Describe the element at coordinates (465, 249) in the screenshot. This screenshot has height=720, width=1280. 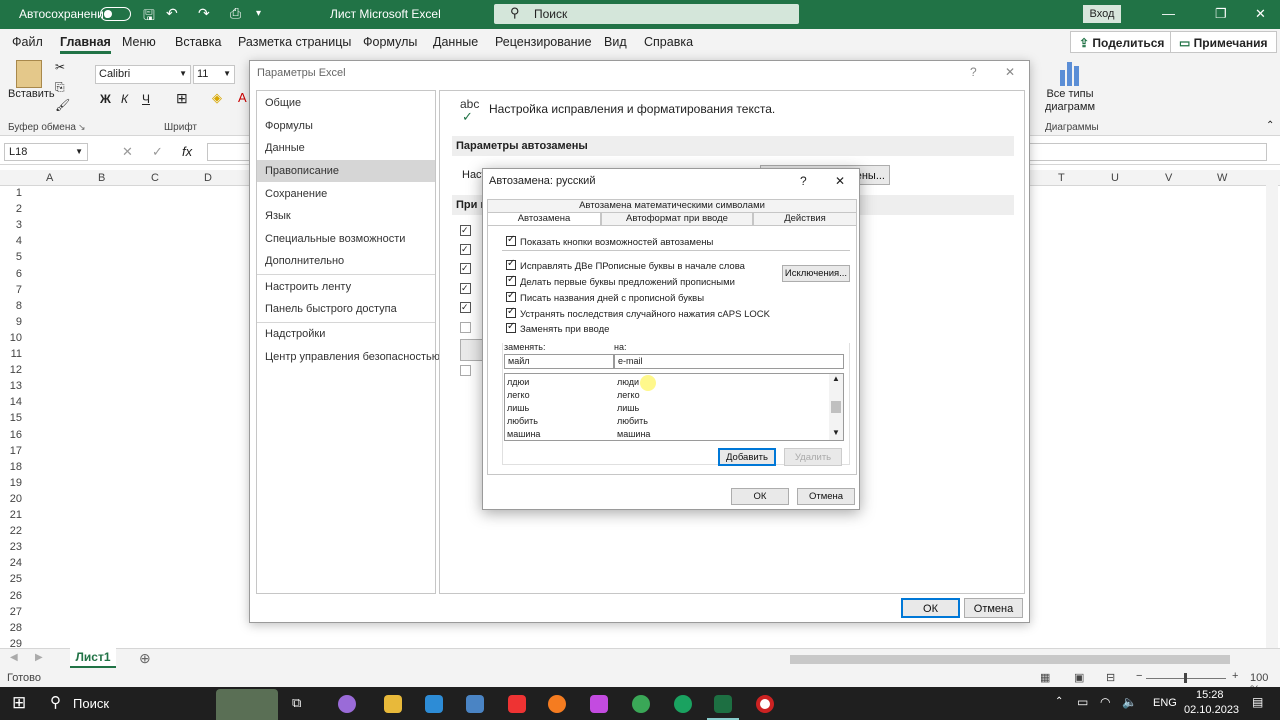
I see `proofing-checkbox-2: ✓` at that location.